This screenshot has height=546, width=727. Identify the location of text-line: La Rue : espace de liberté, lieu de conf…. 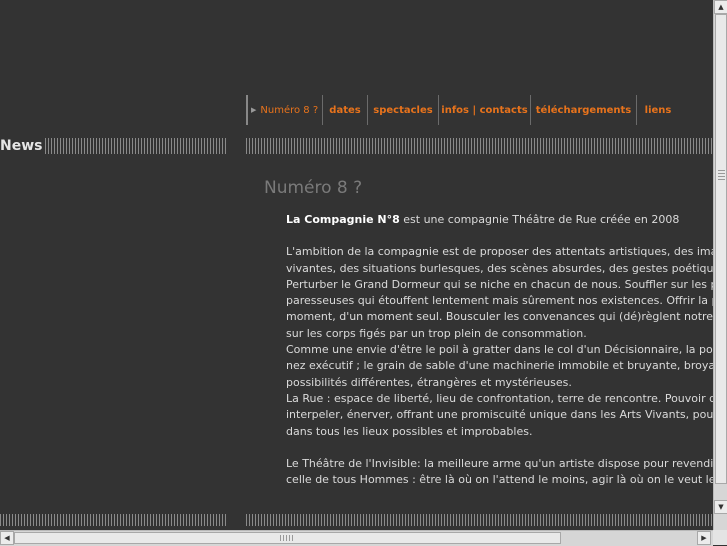
(499, 398).